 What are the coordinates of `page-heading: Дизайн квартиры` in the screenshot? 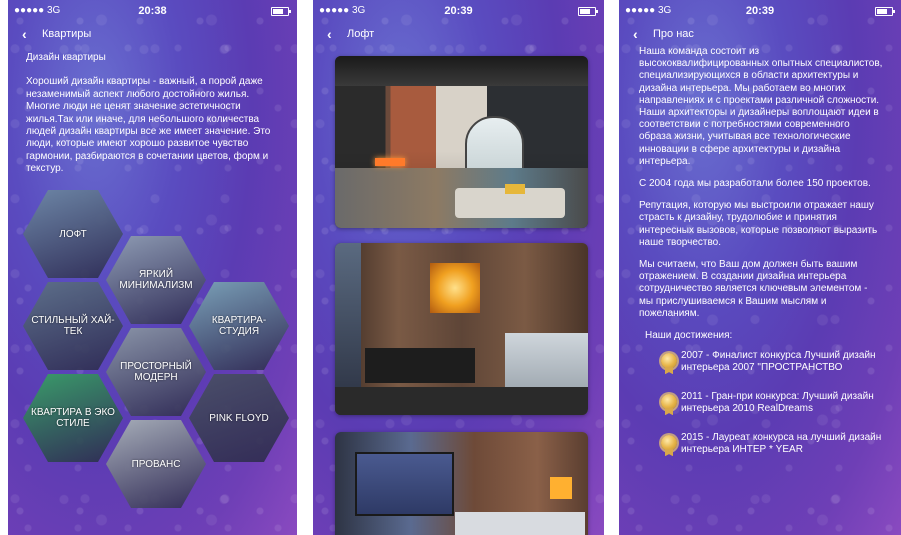 It's located at (66, 57).